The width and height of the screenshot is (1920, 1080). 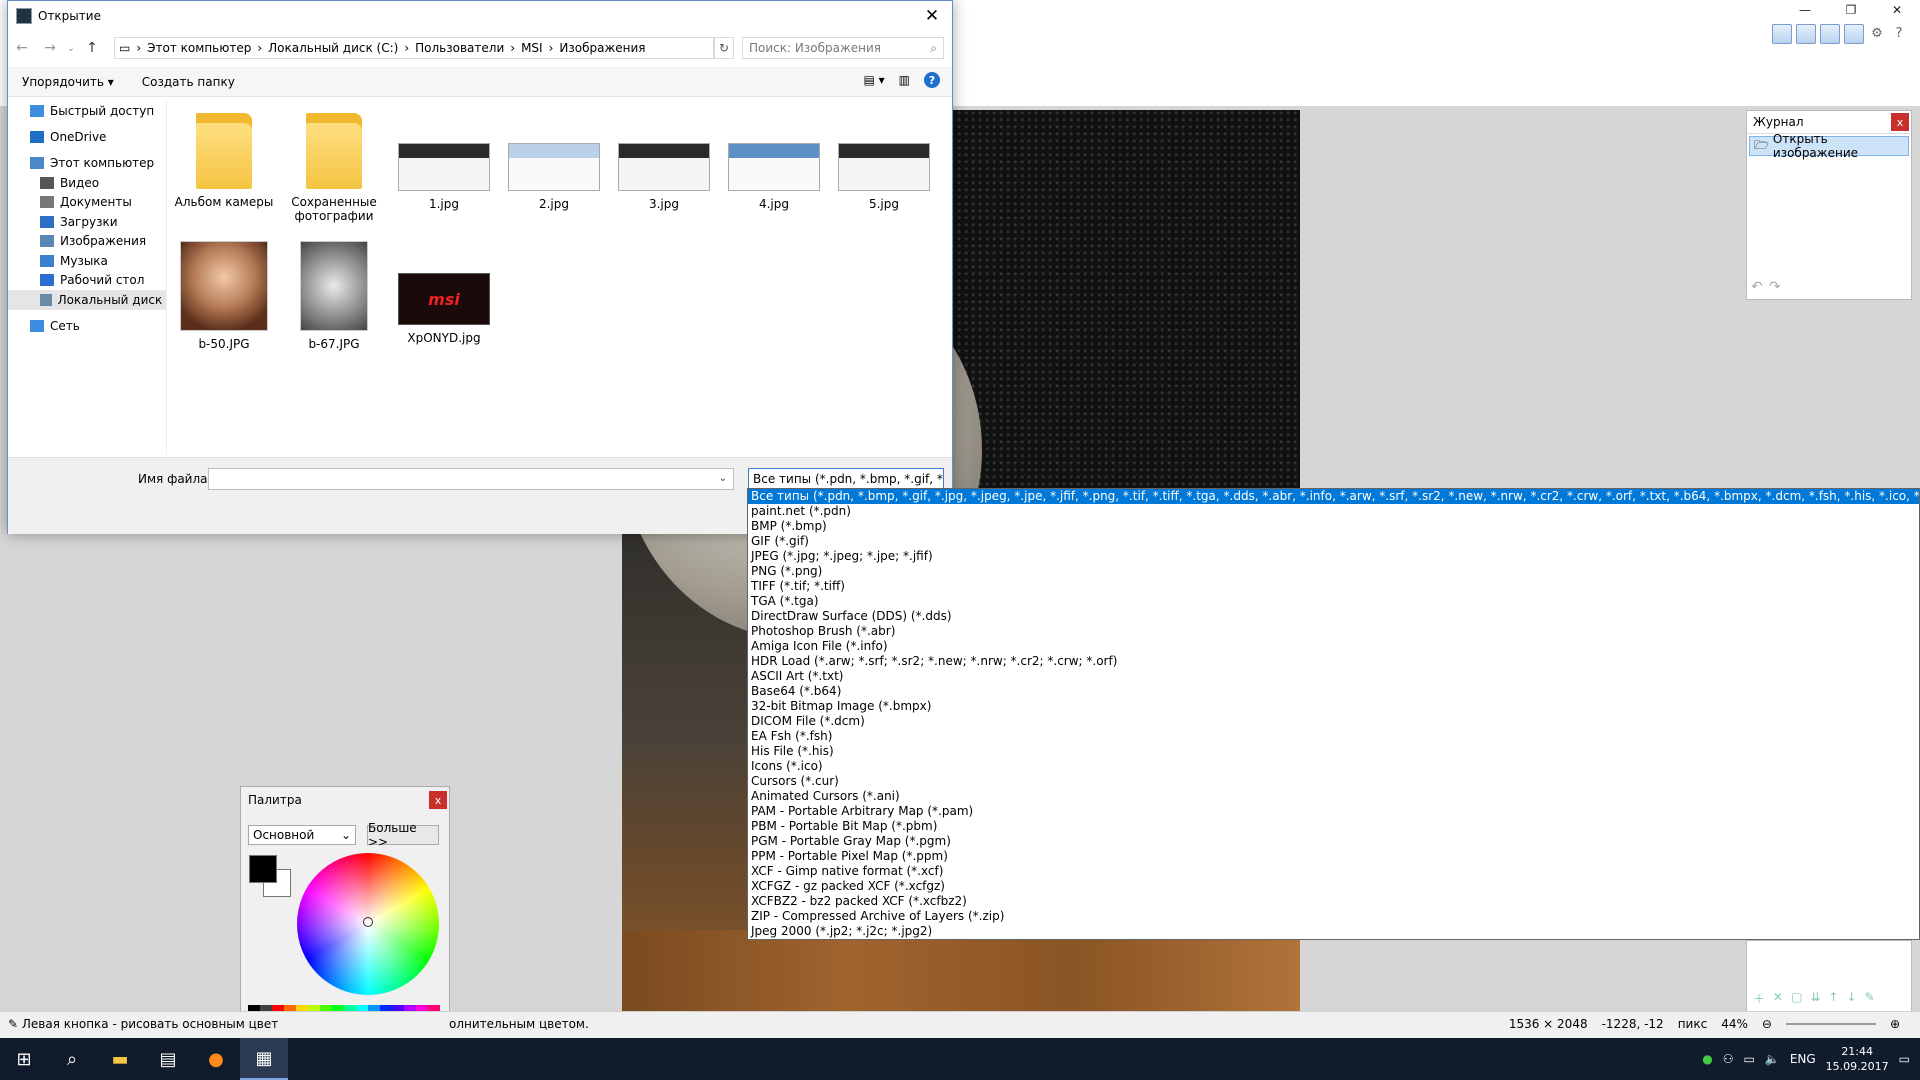 I want to click on filetype-option: DirectDraw Surface (DDS) (*.dds), so click(x=1333, y=616).